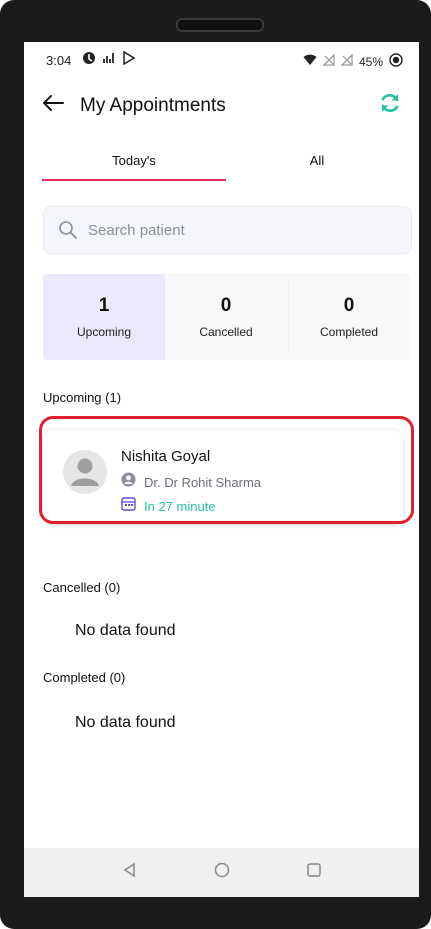 The width and height of the screenshot is (431, 929). I want to click on status-left-icons, so click(109, 59).